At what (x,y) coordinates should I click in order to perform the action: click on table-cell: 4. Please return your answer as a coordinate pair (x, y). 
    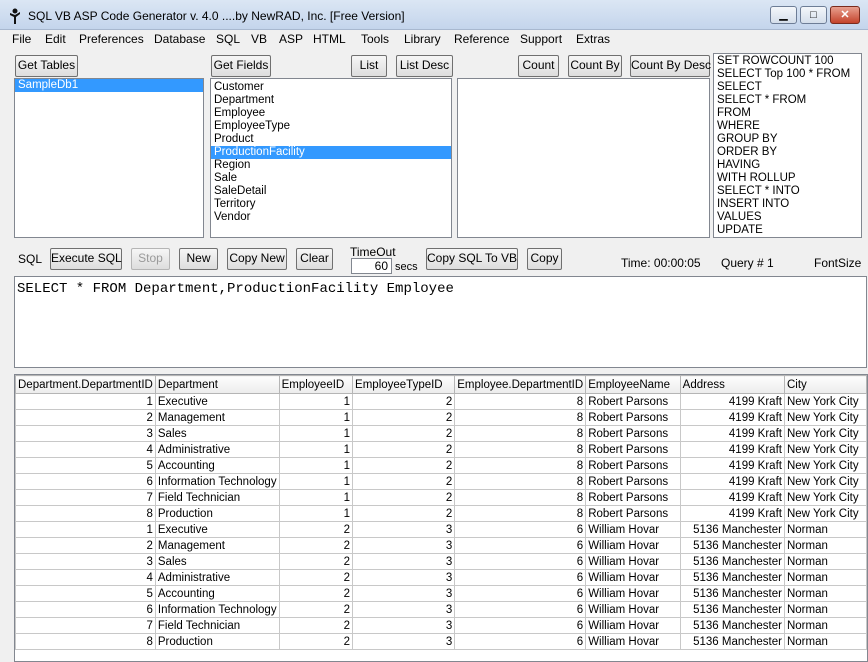
    Looking at the image, I should click on (85, 577).